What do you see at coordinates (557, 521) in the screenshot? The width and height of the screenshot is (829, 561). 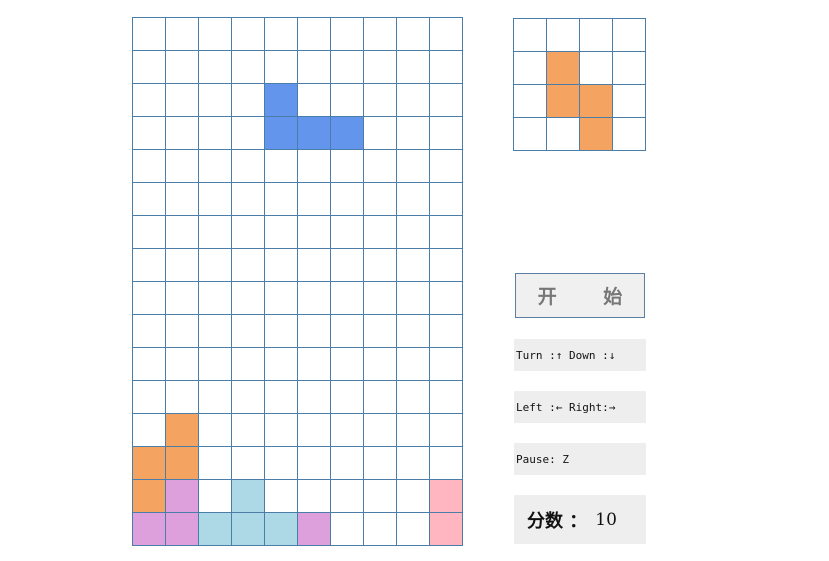 I see `score-label: 分数 ：` at bounding box center [557, 521].